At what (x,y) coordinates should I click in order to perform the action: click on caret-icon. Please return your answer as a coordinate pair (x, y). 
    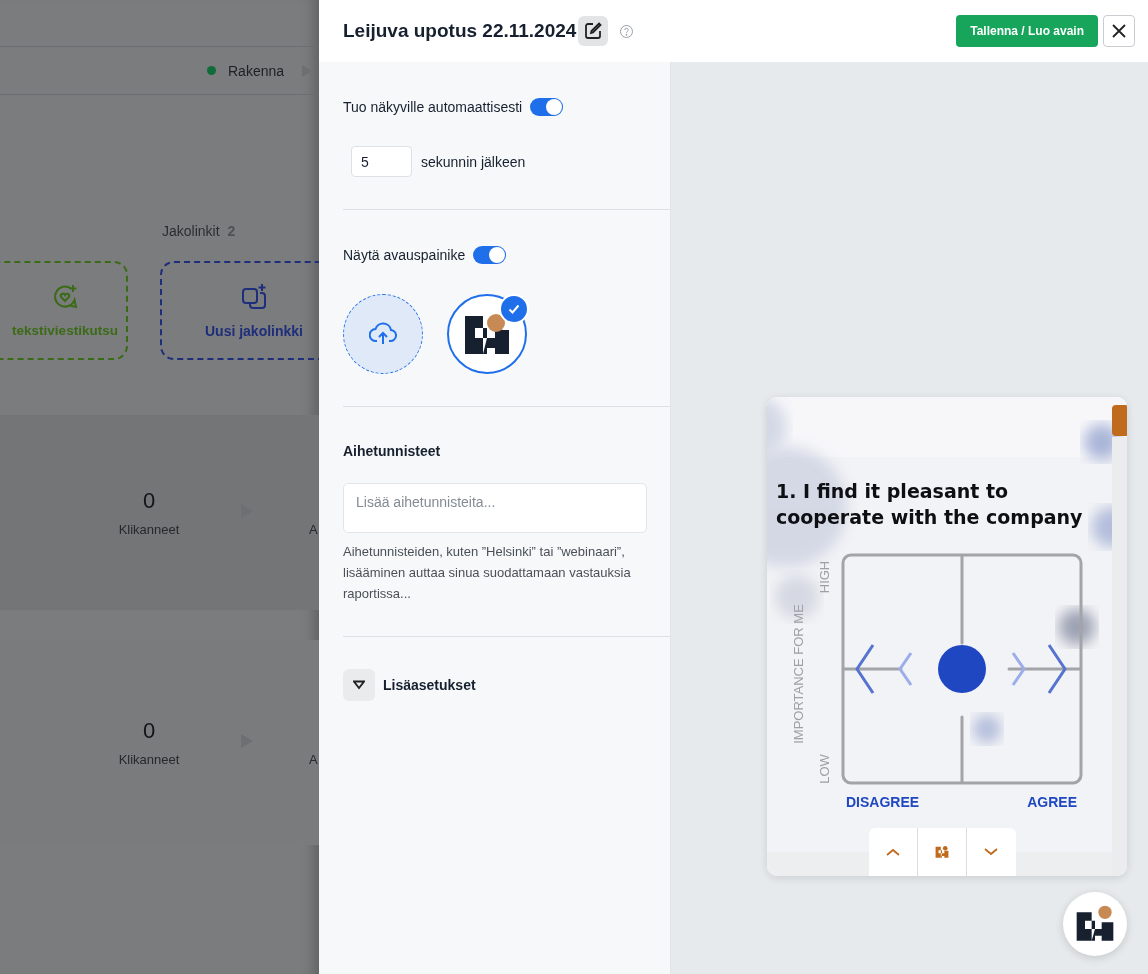
    Looking at the image, I should click on (359, 685).